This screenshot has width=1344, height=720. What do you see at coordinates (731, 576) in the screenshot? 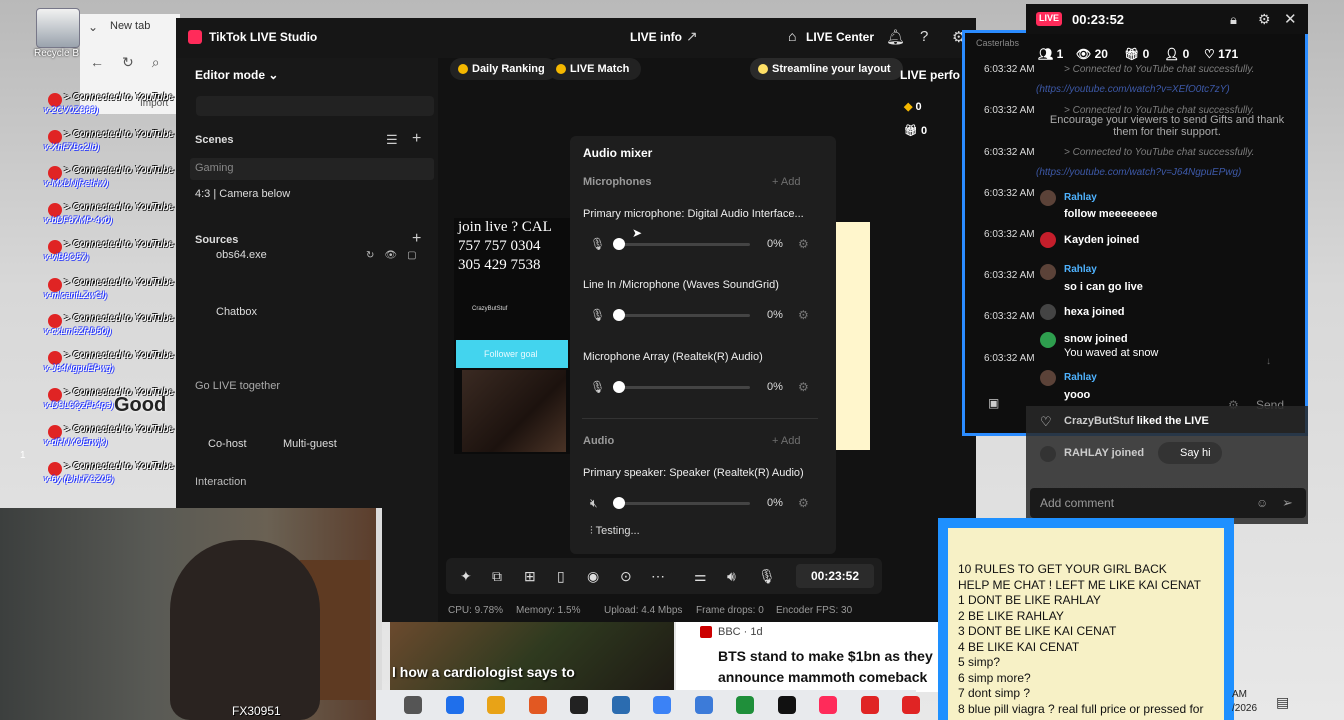
I see `speaker-icon: 🔊︎` at bounding box center [731, 576].